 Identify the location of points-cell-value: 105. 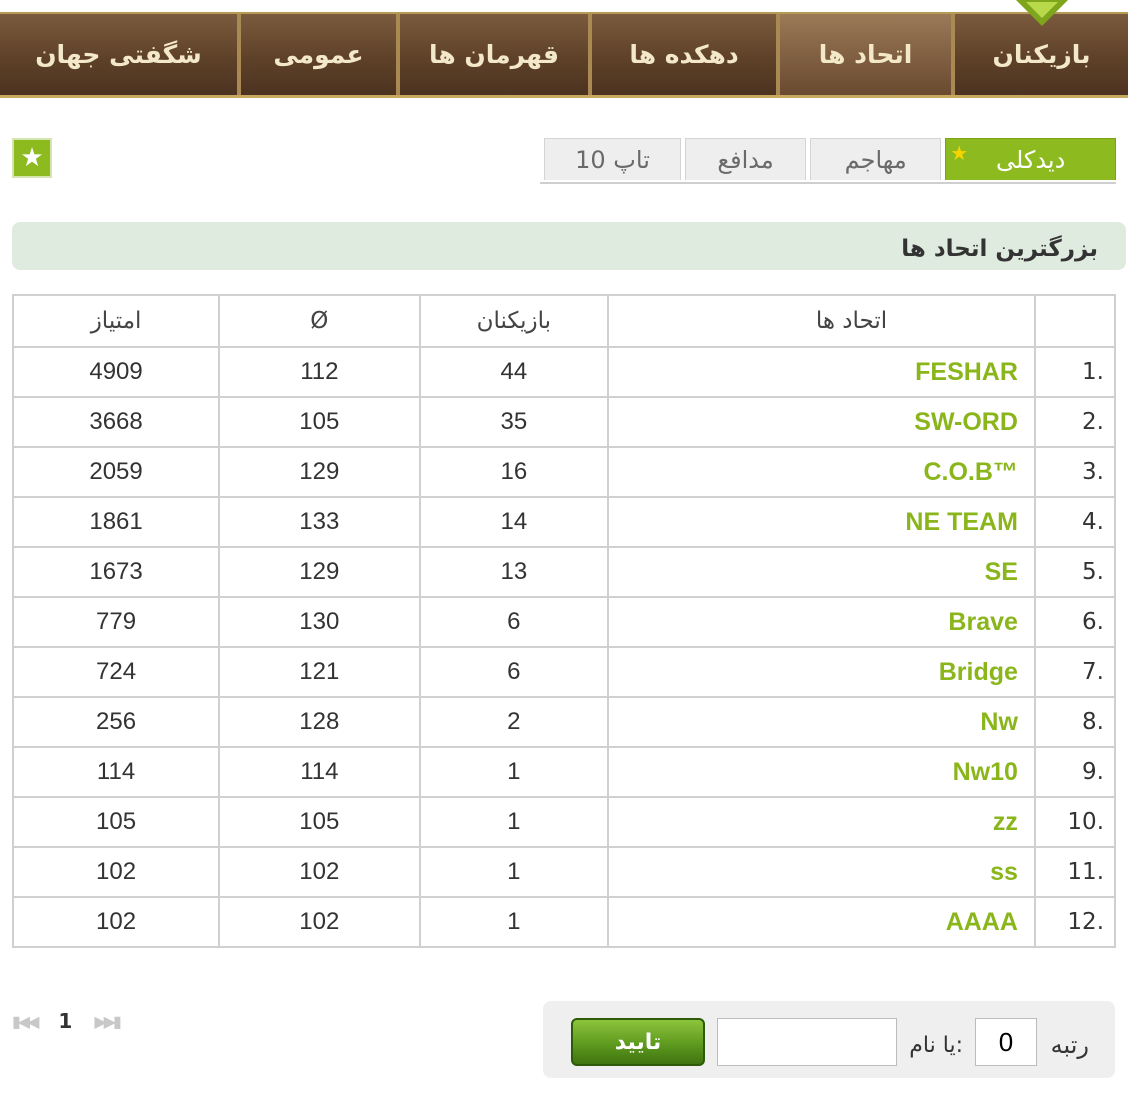
(116, 821).